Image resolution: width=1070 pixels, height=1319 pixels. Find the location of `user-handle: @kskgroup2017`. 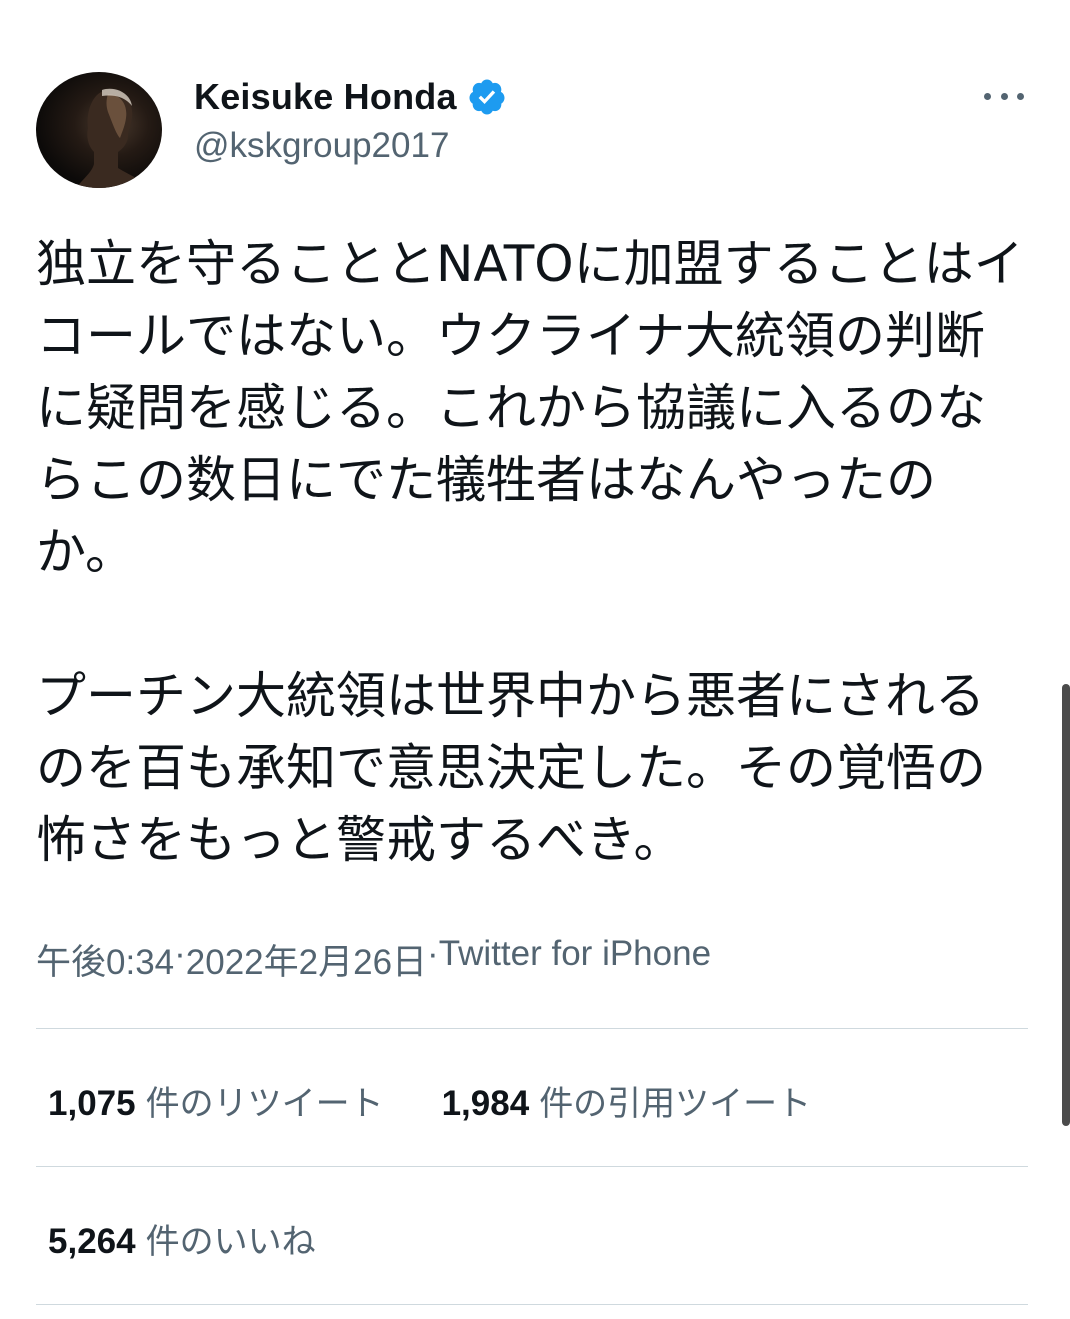

user-handle: @kskgroup2017 is located at coordinates (321, 146).